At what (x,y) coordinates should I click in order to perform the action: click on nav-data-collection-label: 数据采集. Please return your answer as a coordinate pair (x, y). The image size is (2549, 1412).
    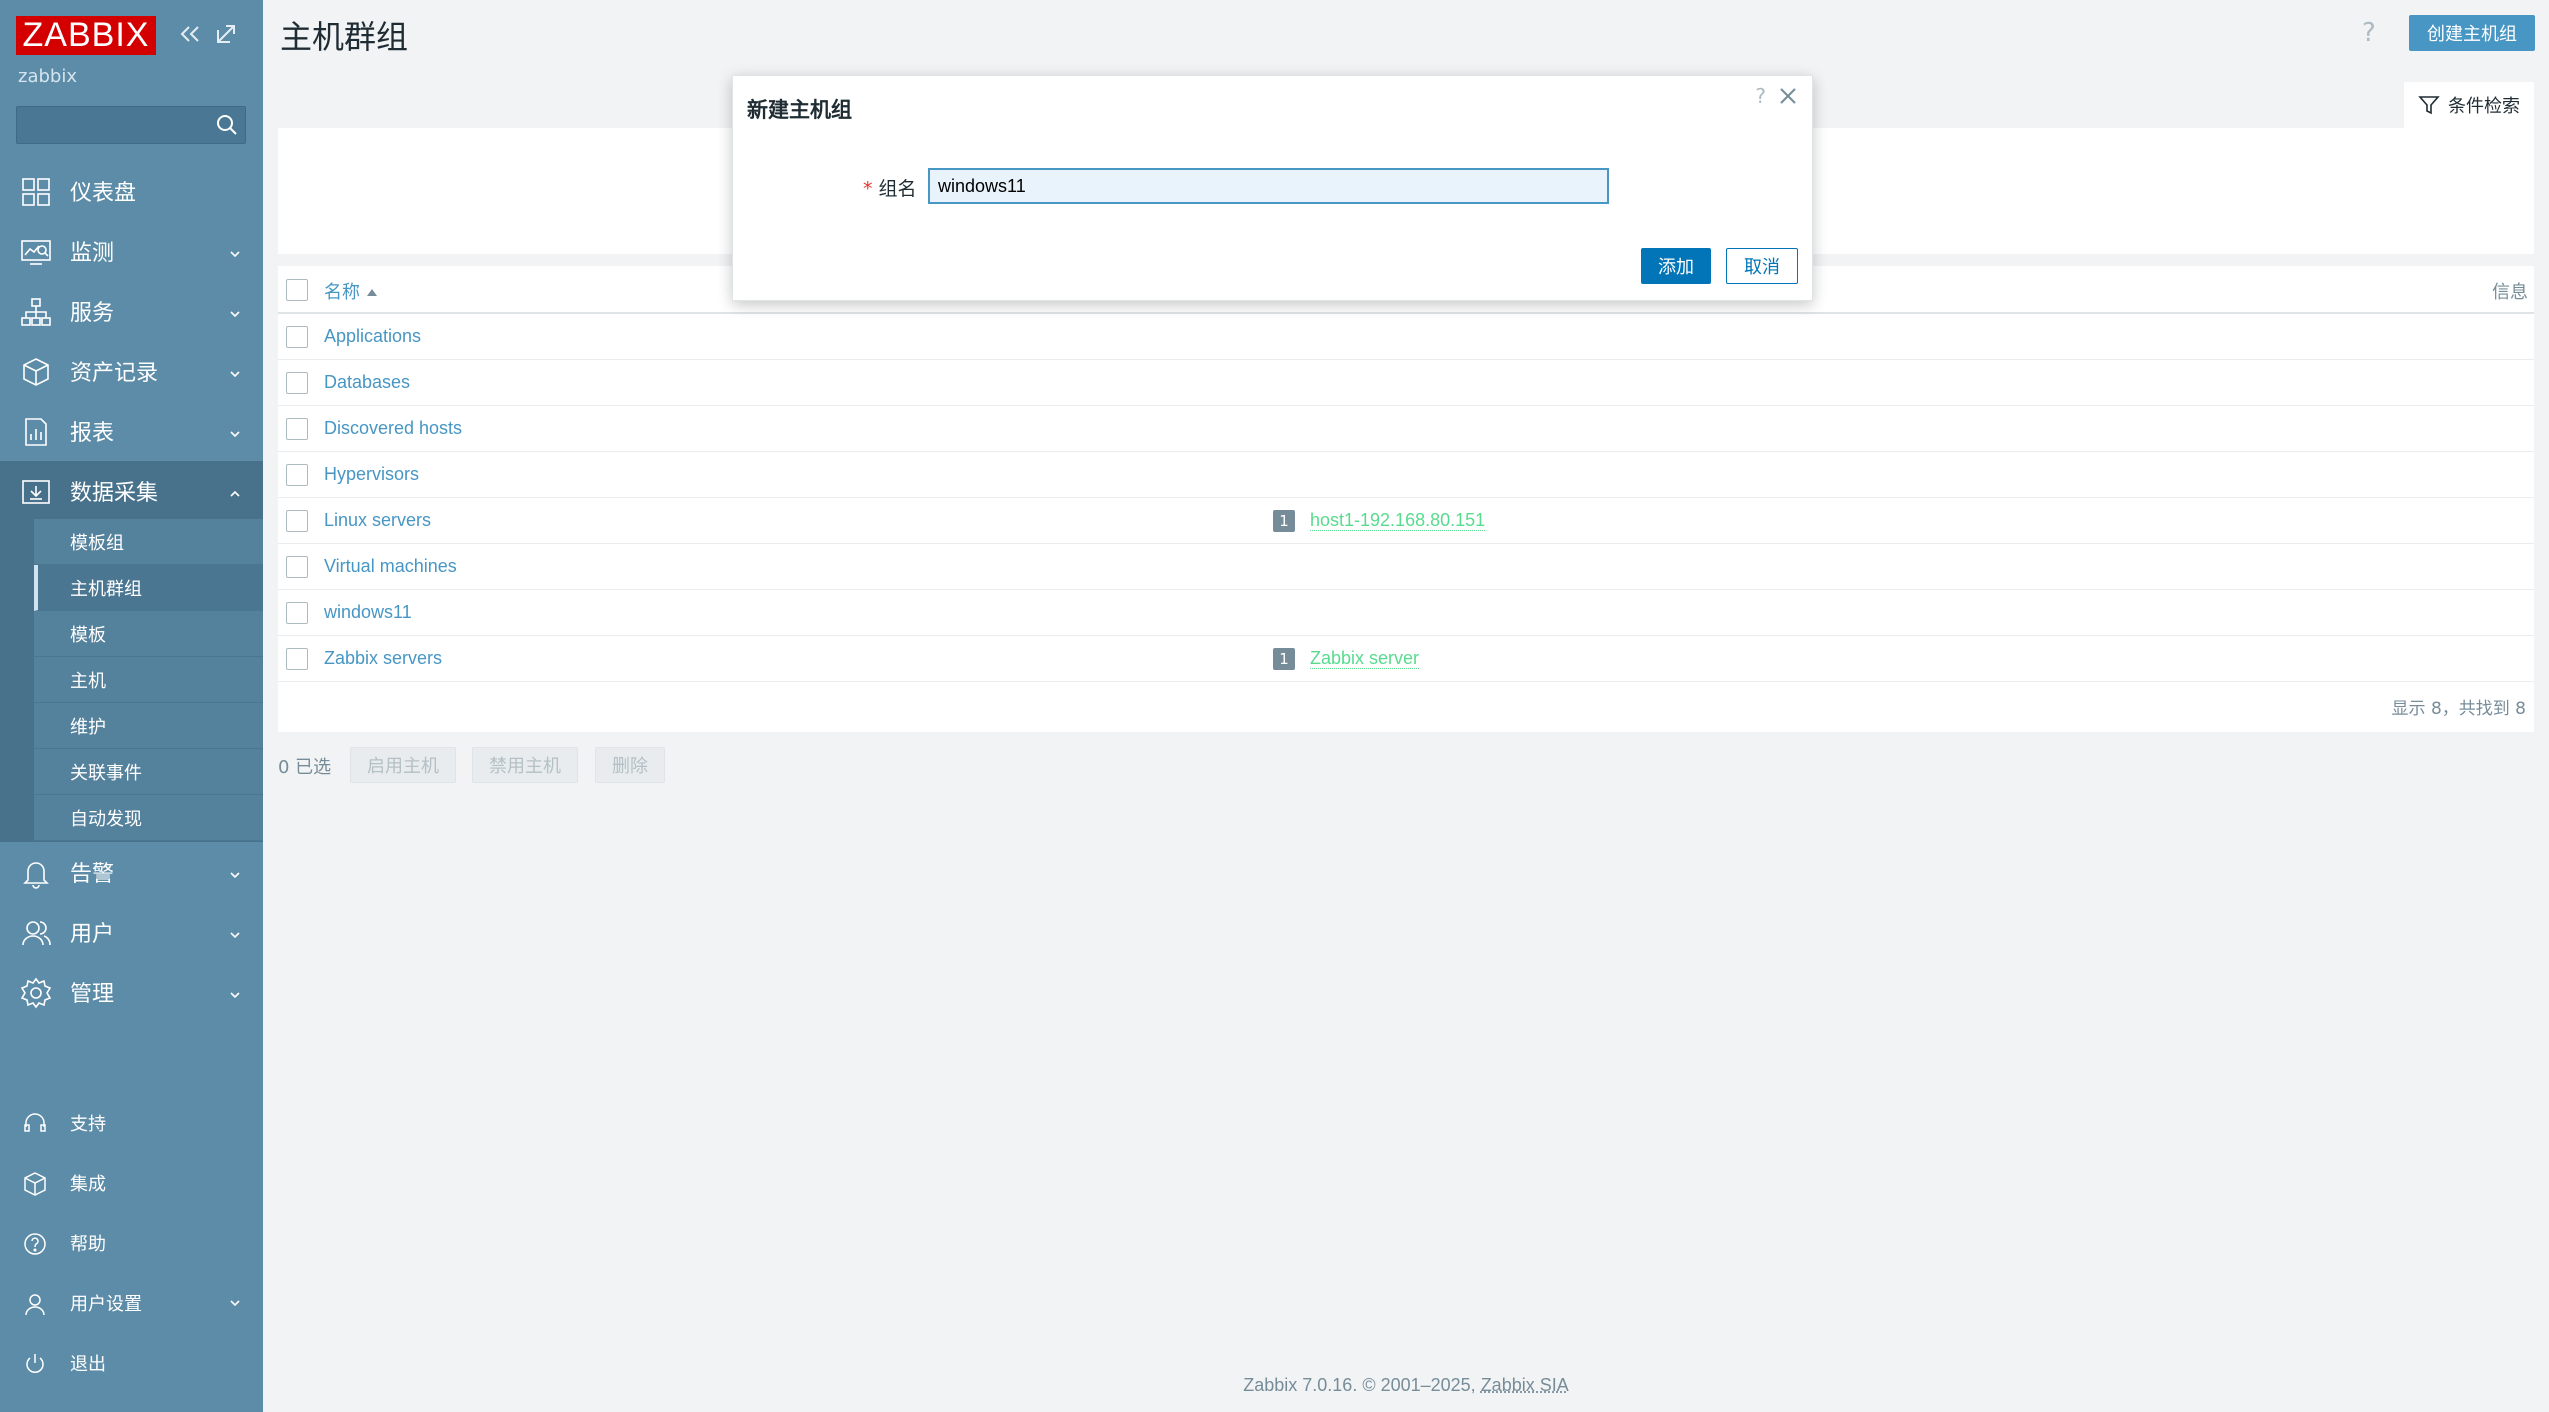
    Looking at the image, I should click on (114, 493).